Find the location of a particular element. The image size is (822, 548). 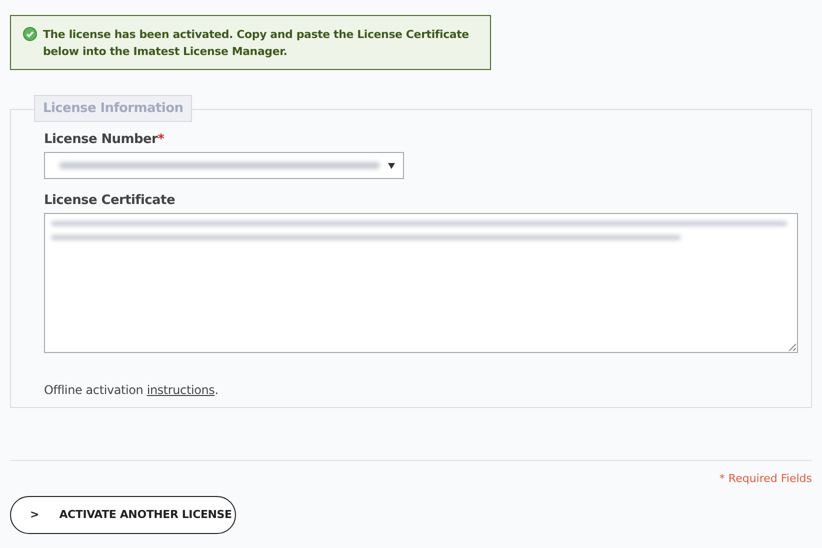

resize-handle-icon is located at coordinates (792, 347).